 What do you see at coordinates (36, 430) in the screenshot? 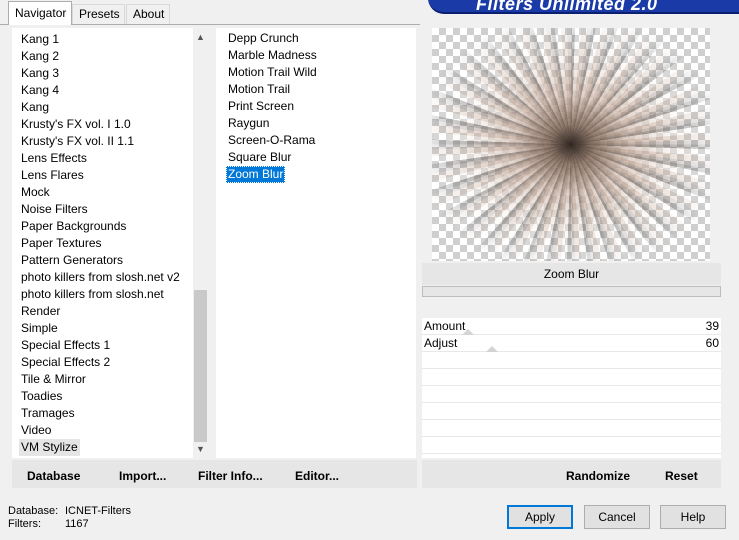
I see `category-item: Video` at bounding box center [36, 430].